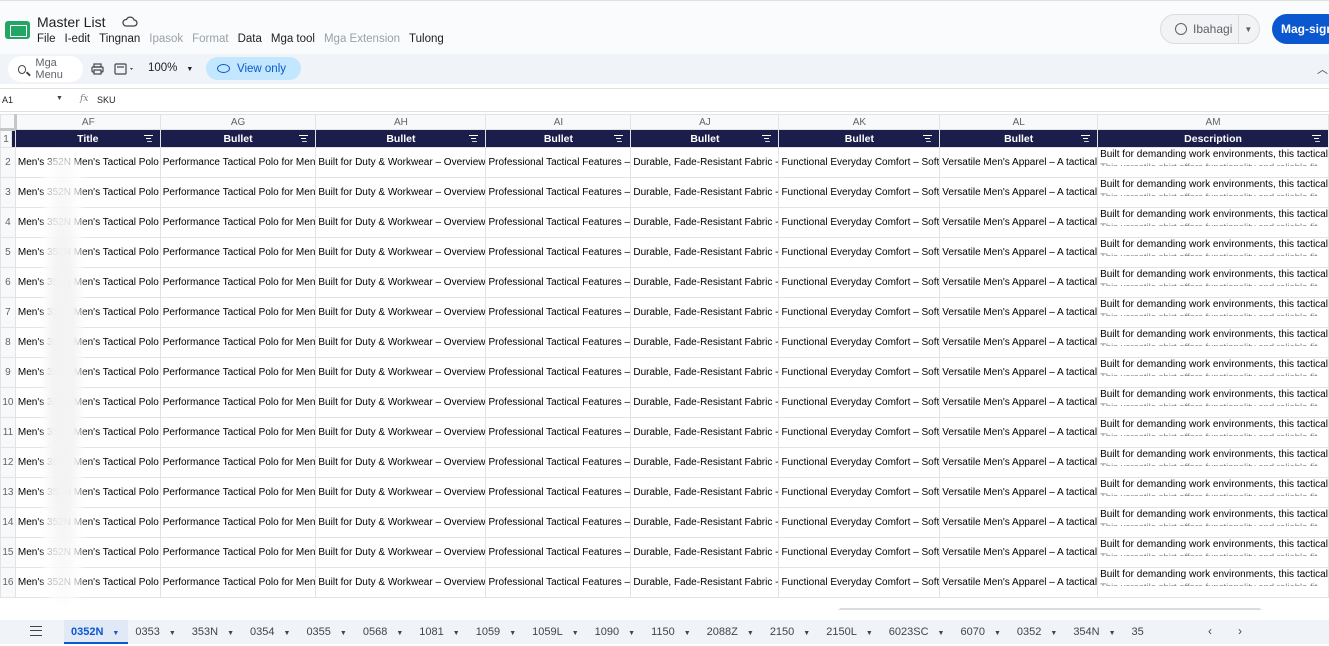  I want to click on sheet-tab-1090: 1090▼, so click(616, 632).